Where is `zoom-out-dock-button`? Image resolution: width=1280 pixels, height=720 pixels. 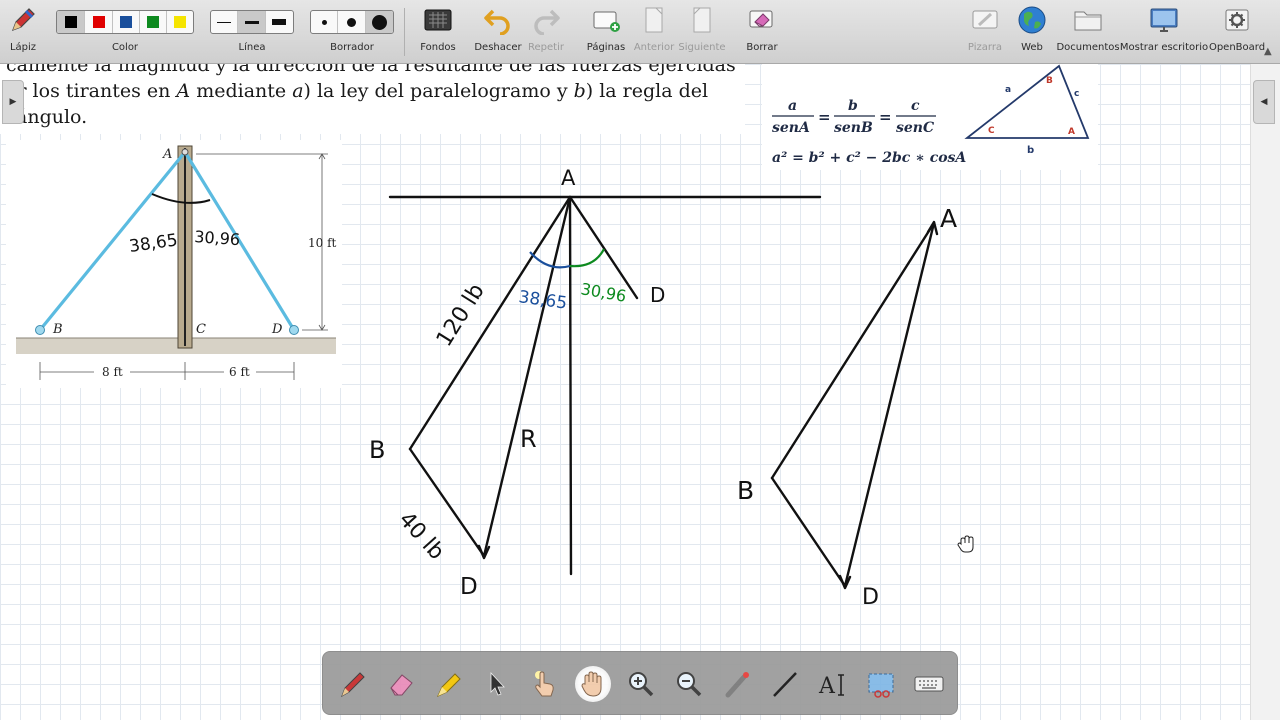
zoom-out-dock-button is located at coordinates (689, 684).